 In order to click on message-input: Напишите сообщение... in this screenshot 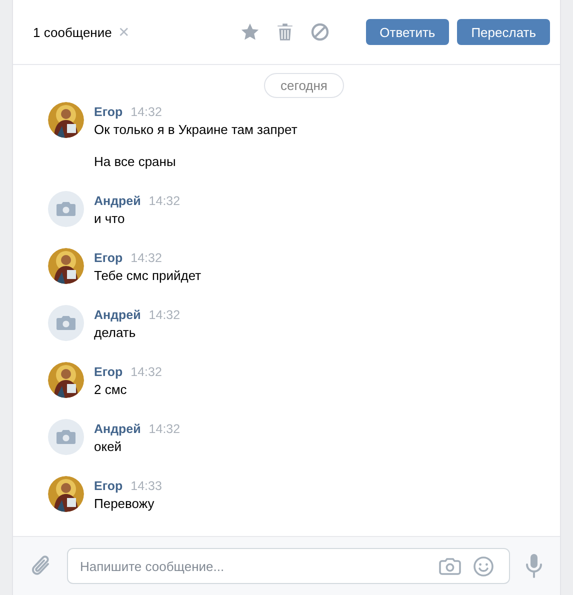, I will do `click(288, 566)`.